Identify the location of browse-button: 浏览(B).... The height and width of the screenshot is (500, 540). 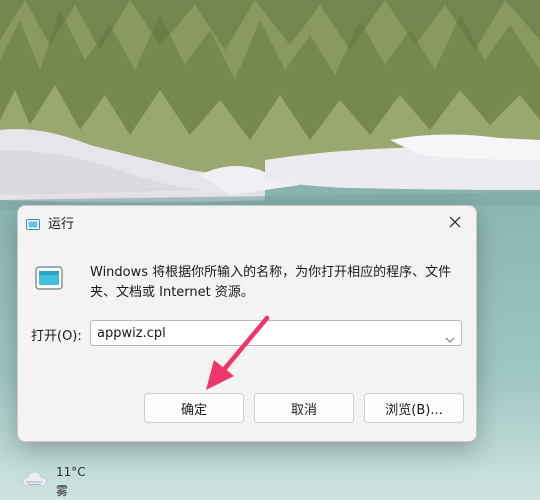
(414, 408).